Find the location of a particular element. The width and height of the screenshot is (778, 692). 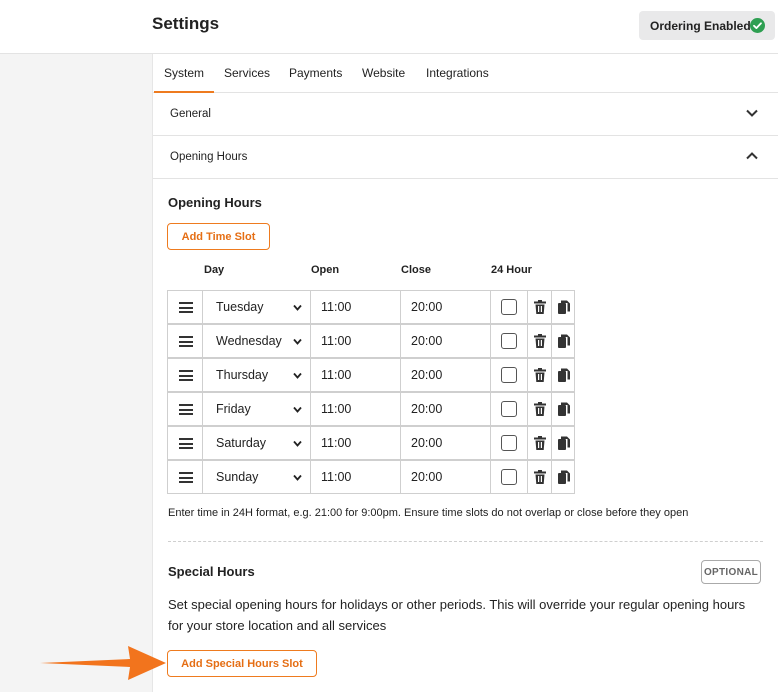

chevron-down-icon is located at coordinates (752, 113).